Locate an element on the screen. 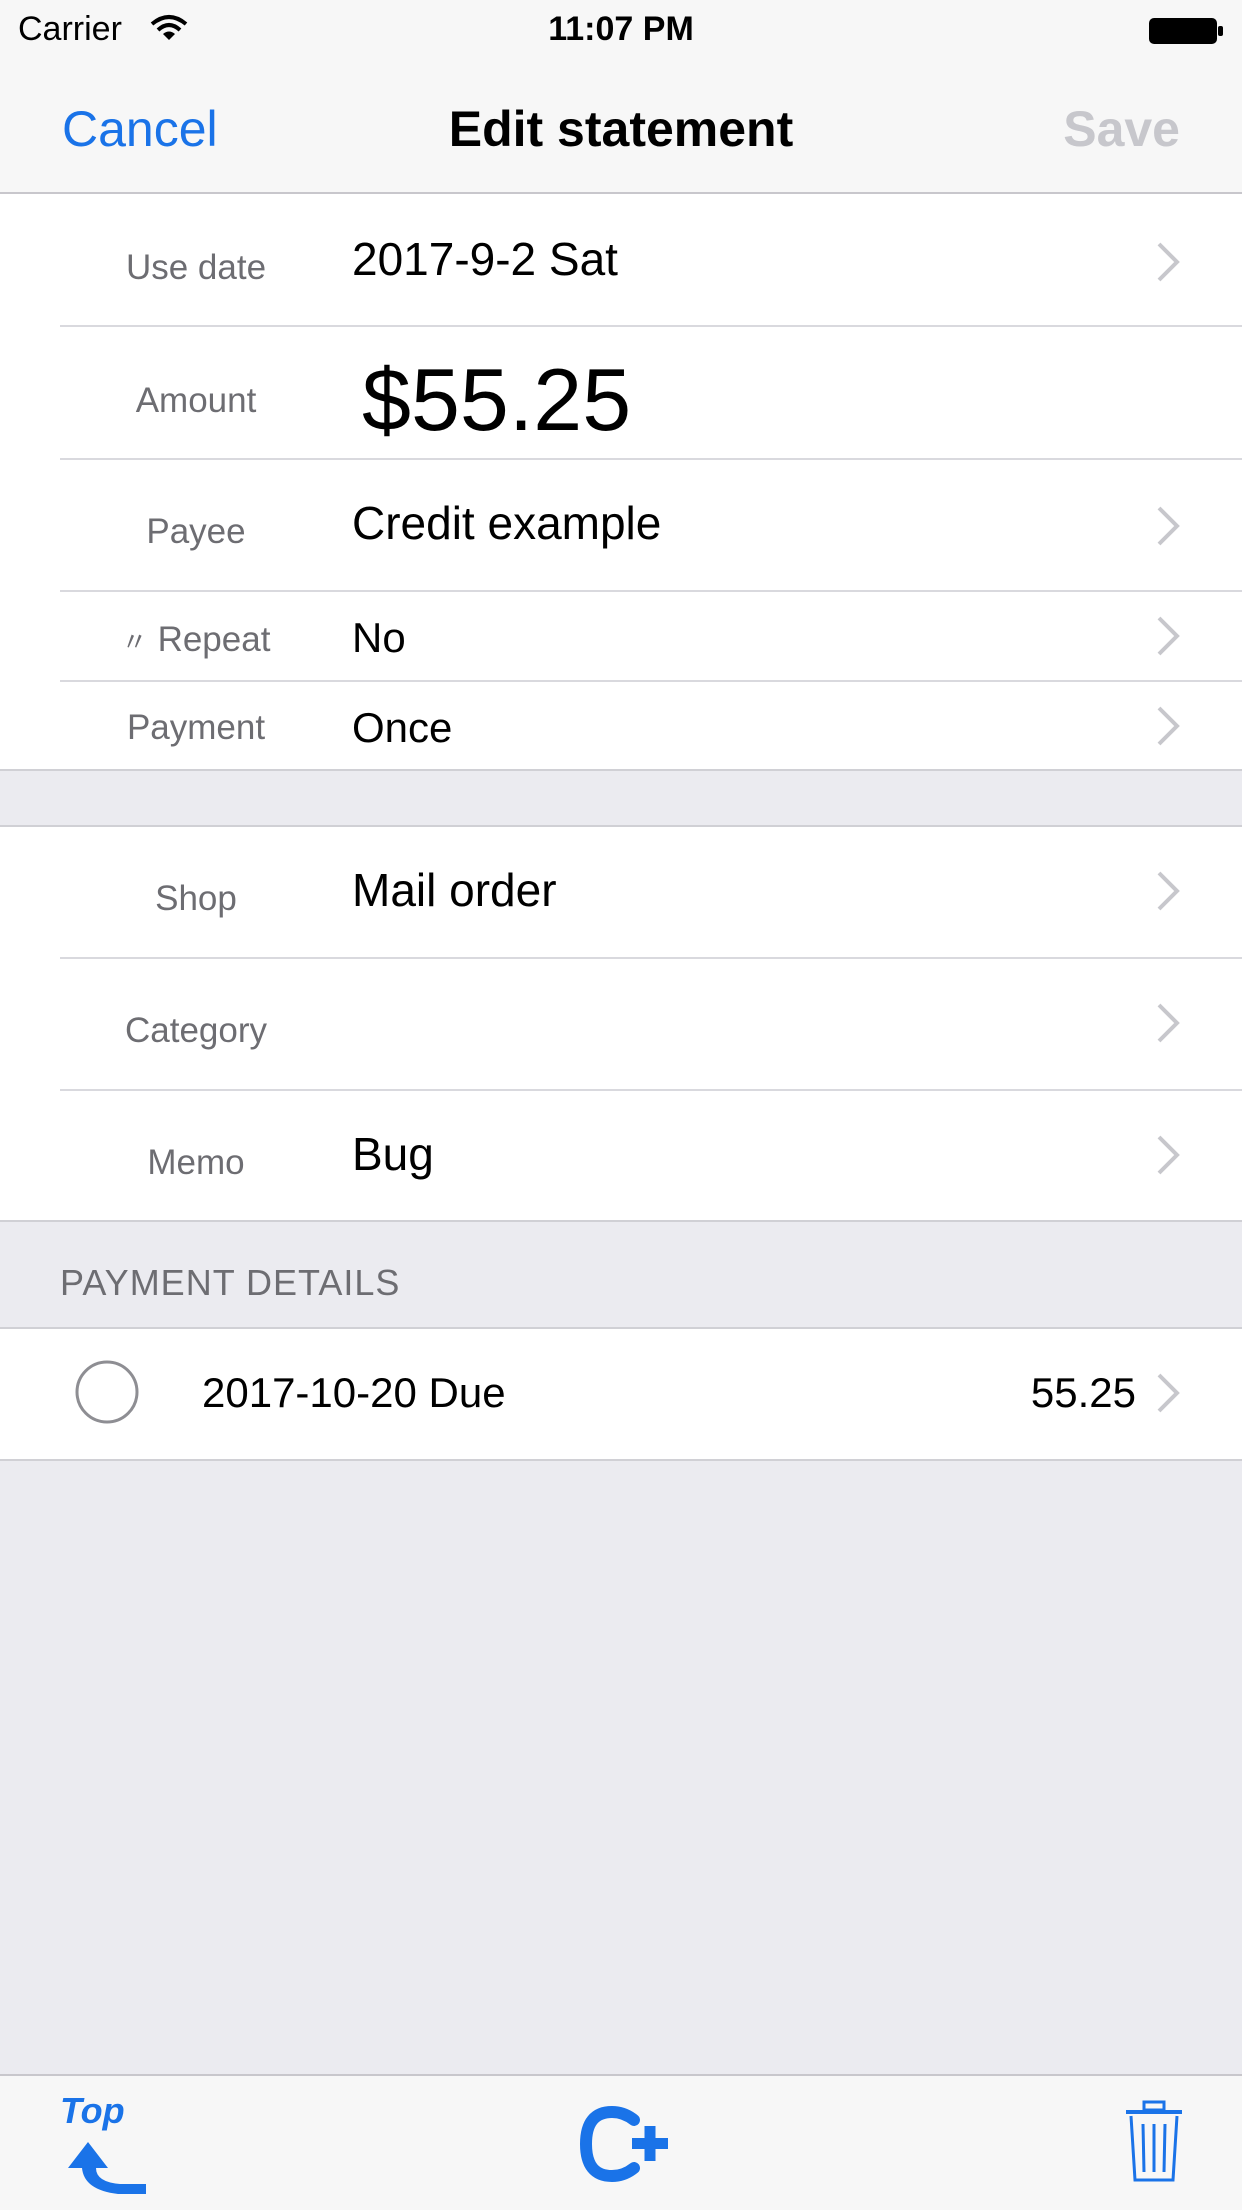  use-date-value: 2017-9-2 Sat is located at coordinates (485, 259).